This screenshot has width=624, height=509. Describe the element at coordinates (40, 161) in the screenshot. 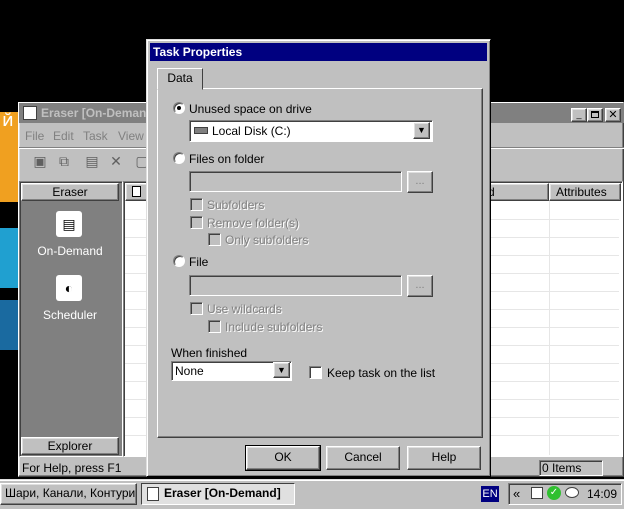

I see `new-task-icon: ▣` at that location.